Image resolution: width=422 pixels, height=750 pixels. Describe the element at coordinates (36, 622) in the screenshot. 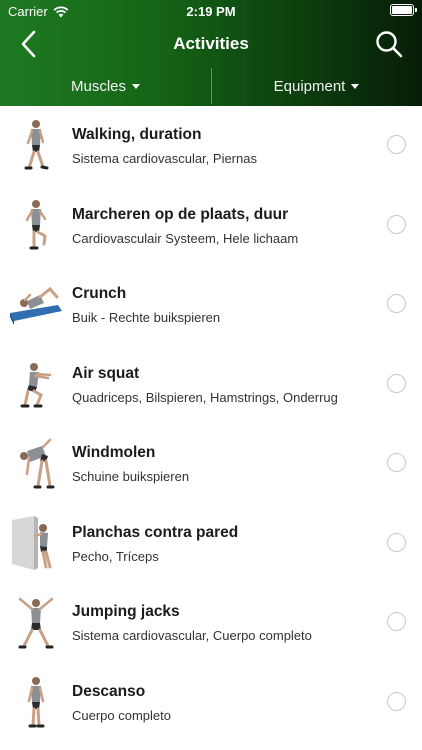

I see `jumping-jacks-figure-icon` at that location.